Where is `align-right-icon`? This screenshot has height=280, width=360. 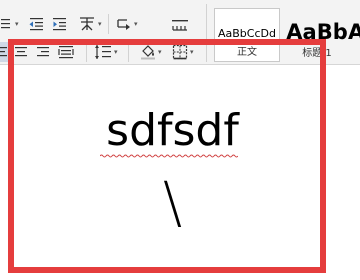 align-right-icon is located at coordinates (43, 52).